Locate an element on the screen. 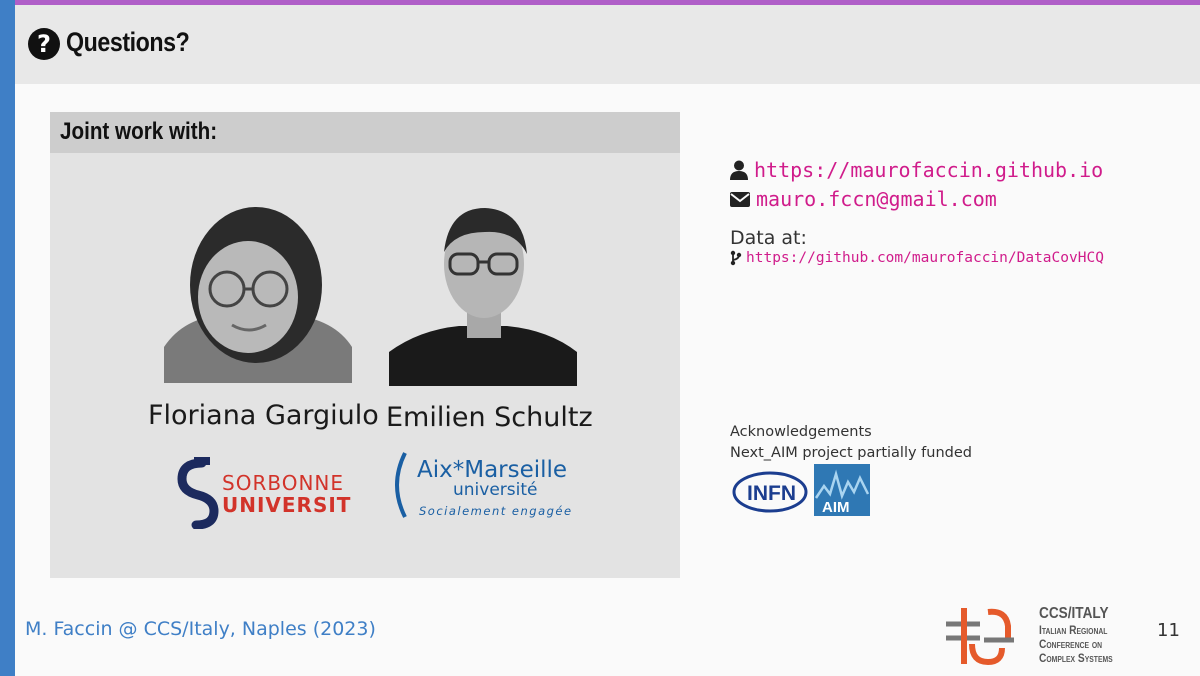 The image size is (1200, 676). sorbonne-universite-logo: SORBONNE UNIVERSITÉ is located at coordinates (268, 493).